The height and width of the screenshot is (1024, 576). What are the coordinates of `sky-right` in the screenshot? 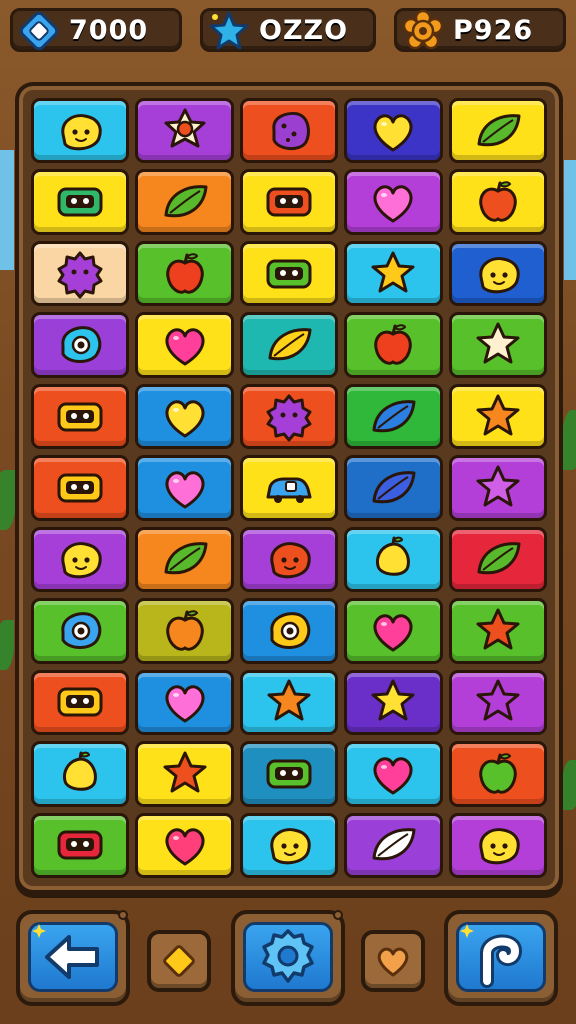 It's located at (570, 220).